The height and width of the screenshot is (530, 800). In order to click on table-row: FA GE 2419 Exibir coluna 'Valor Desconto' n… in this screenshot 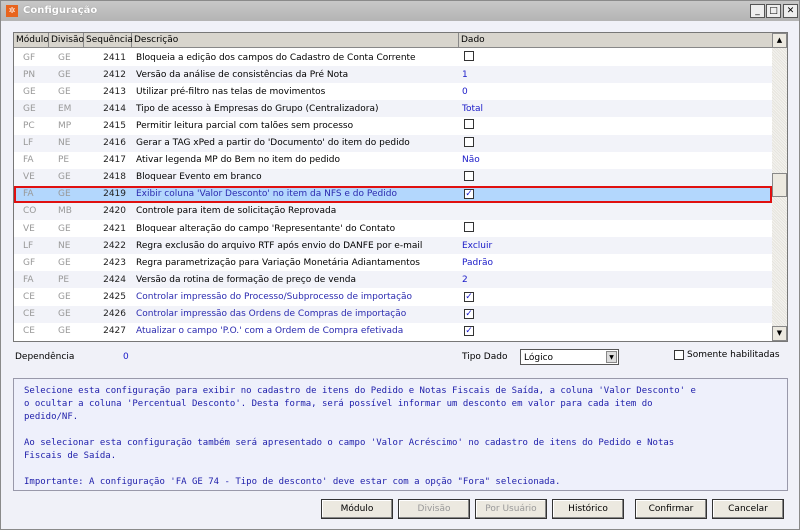, I will do `click(393, 194)`.